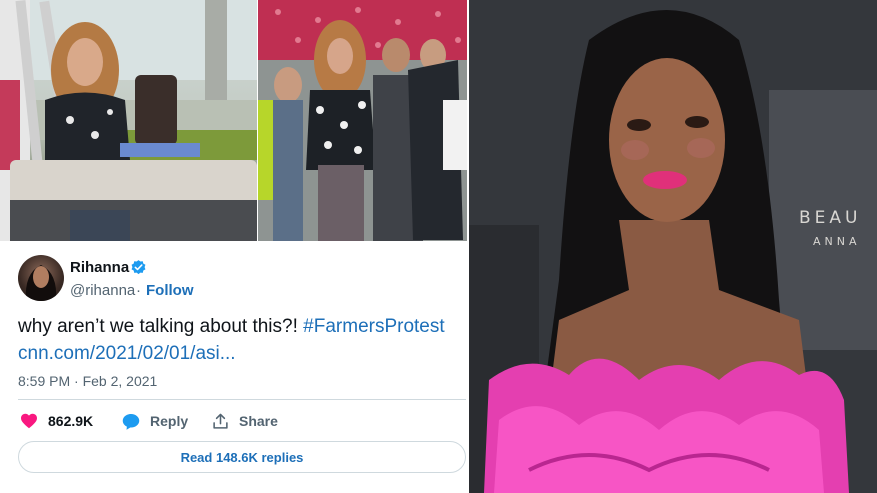  I want to click on tweet-timestamp: 8:59 PM · Feb 2, 2021, so click(87, 381).